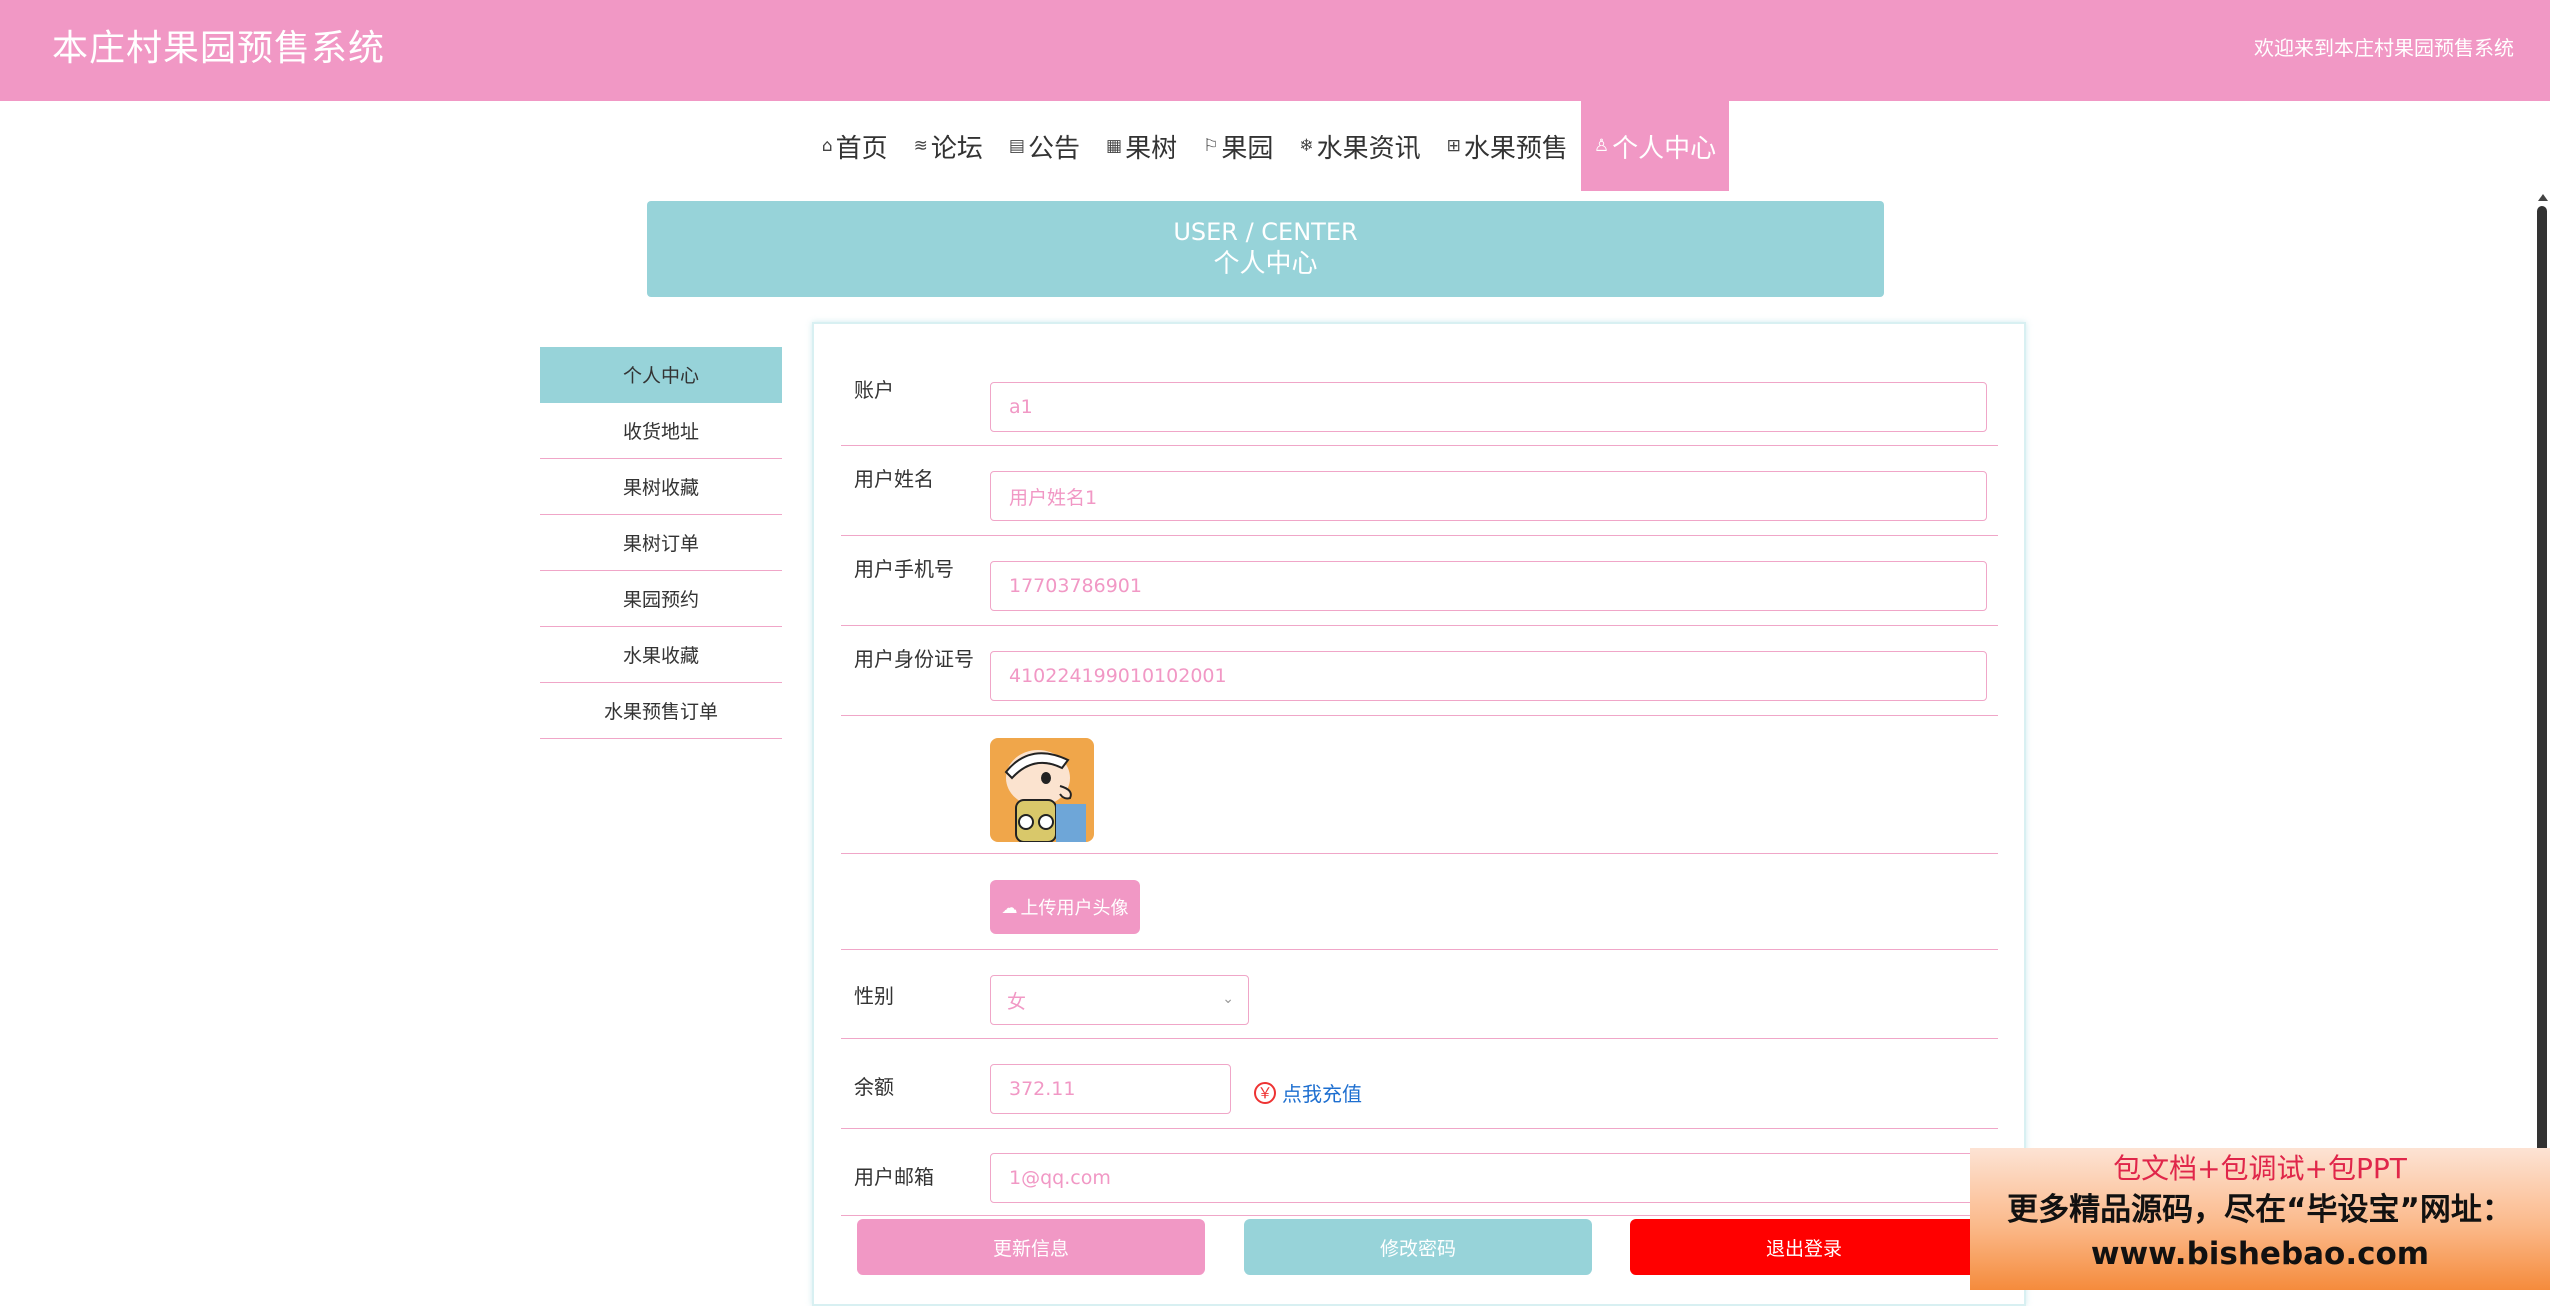  I want to click on main-nav-items: ⌂ 首页 ≋ 论坛 ▤ 公告 ▦ 果树 ⚐ 果园 ❄ 水果资讯 ⊞ 水果预售 ♙ 个人中心, so click(1269, 146).